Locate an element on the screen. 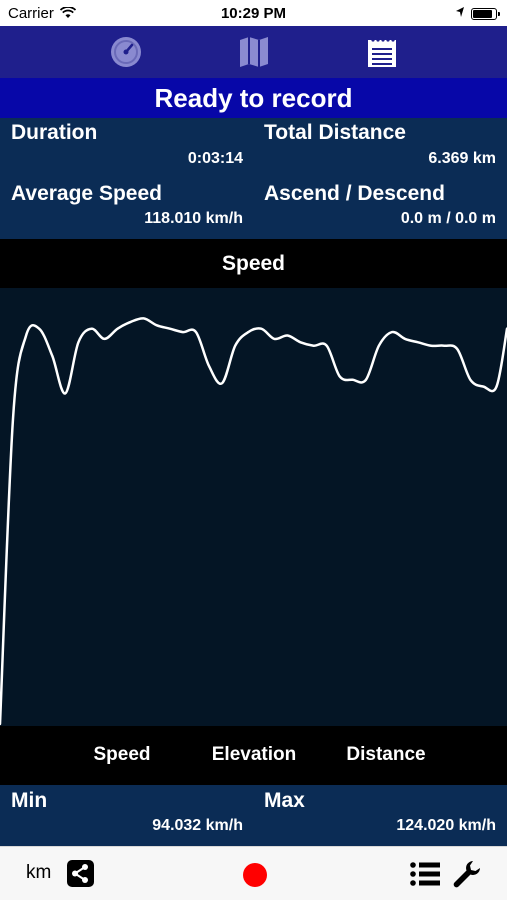 Image resolution: width=507 pixels, height=900 pixels. clock: 10:29 PM is located at coordinates (253, 13).